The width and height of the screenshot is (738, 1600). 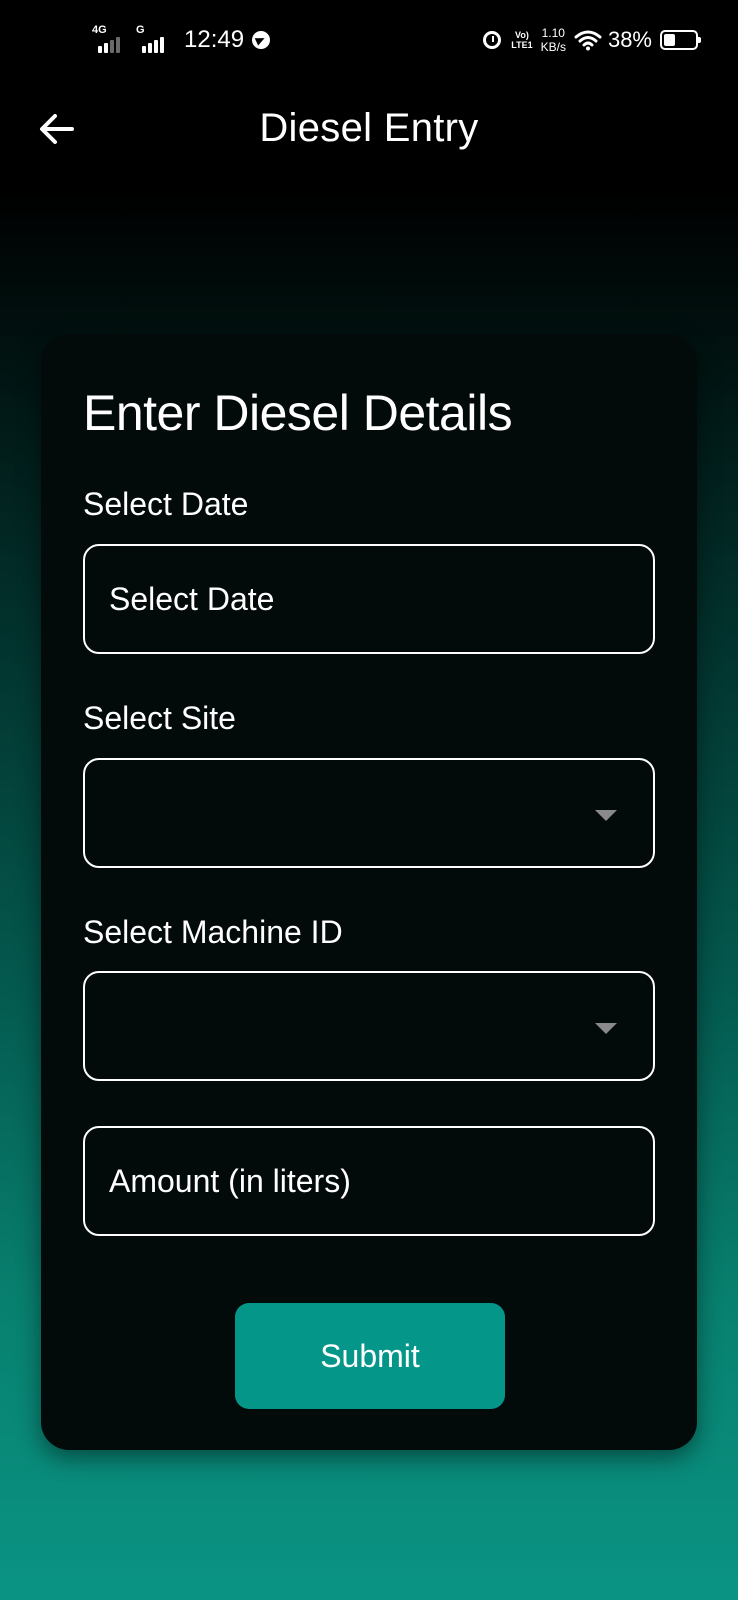 I want to click on telegram-icon, so click(x=261, y=40).